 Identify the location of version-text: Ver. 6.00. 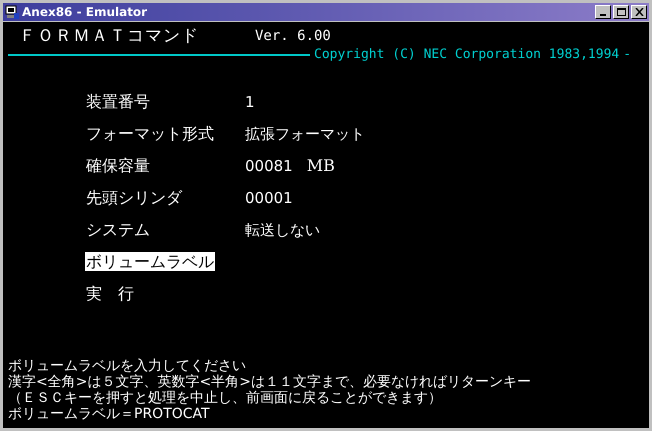
(293, 36).